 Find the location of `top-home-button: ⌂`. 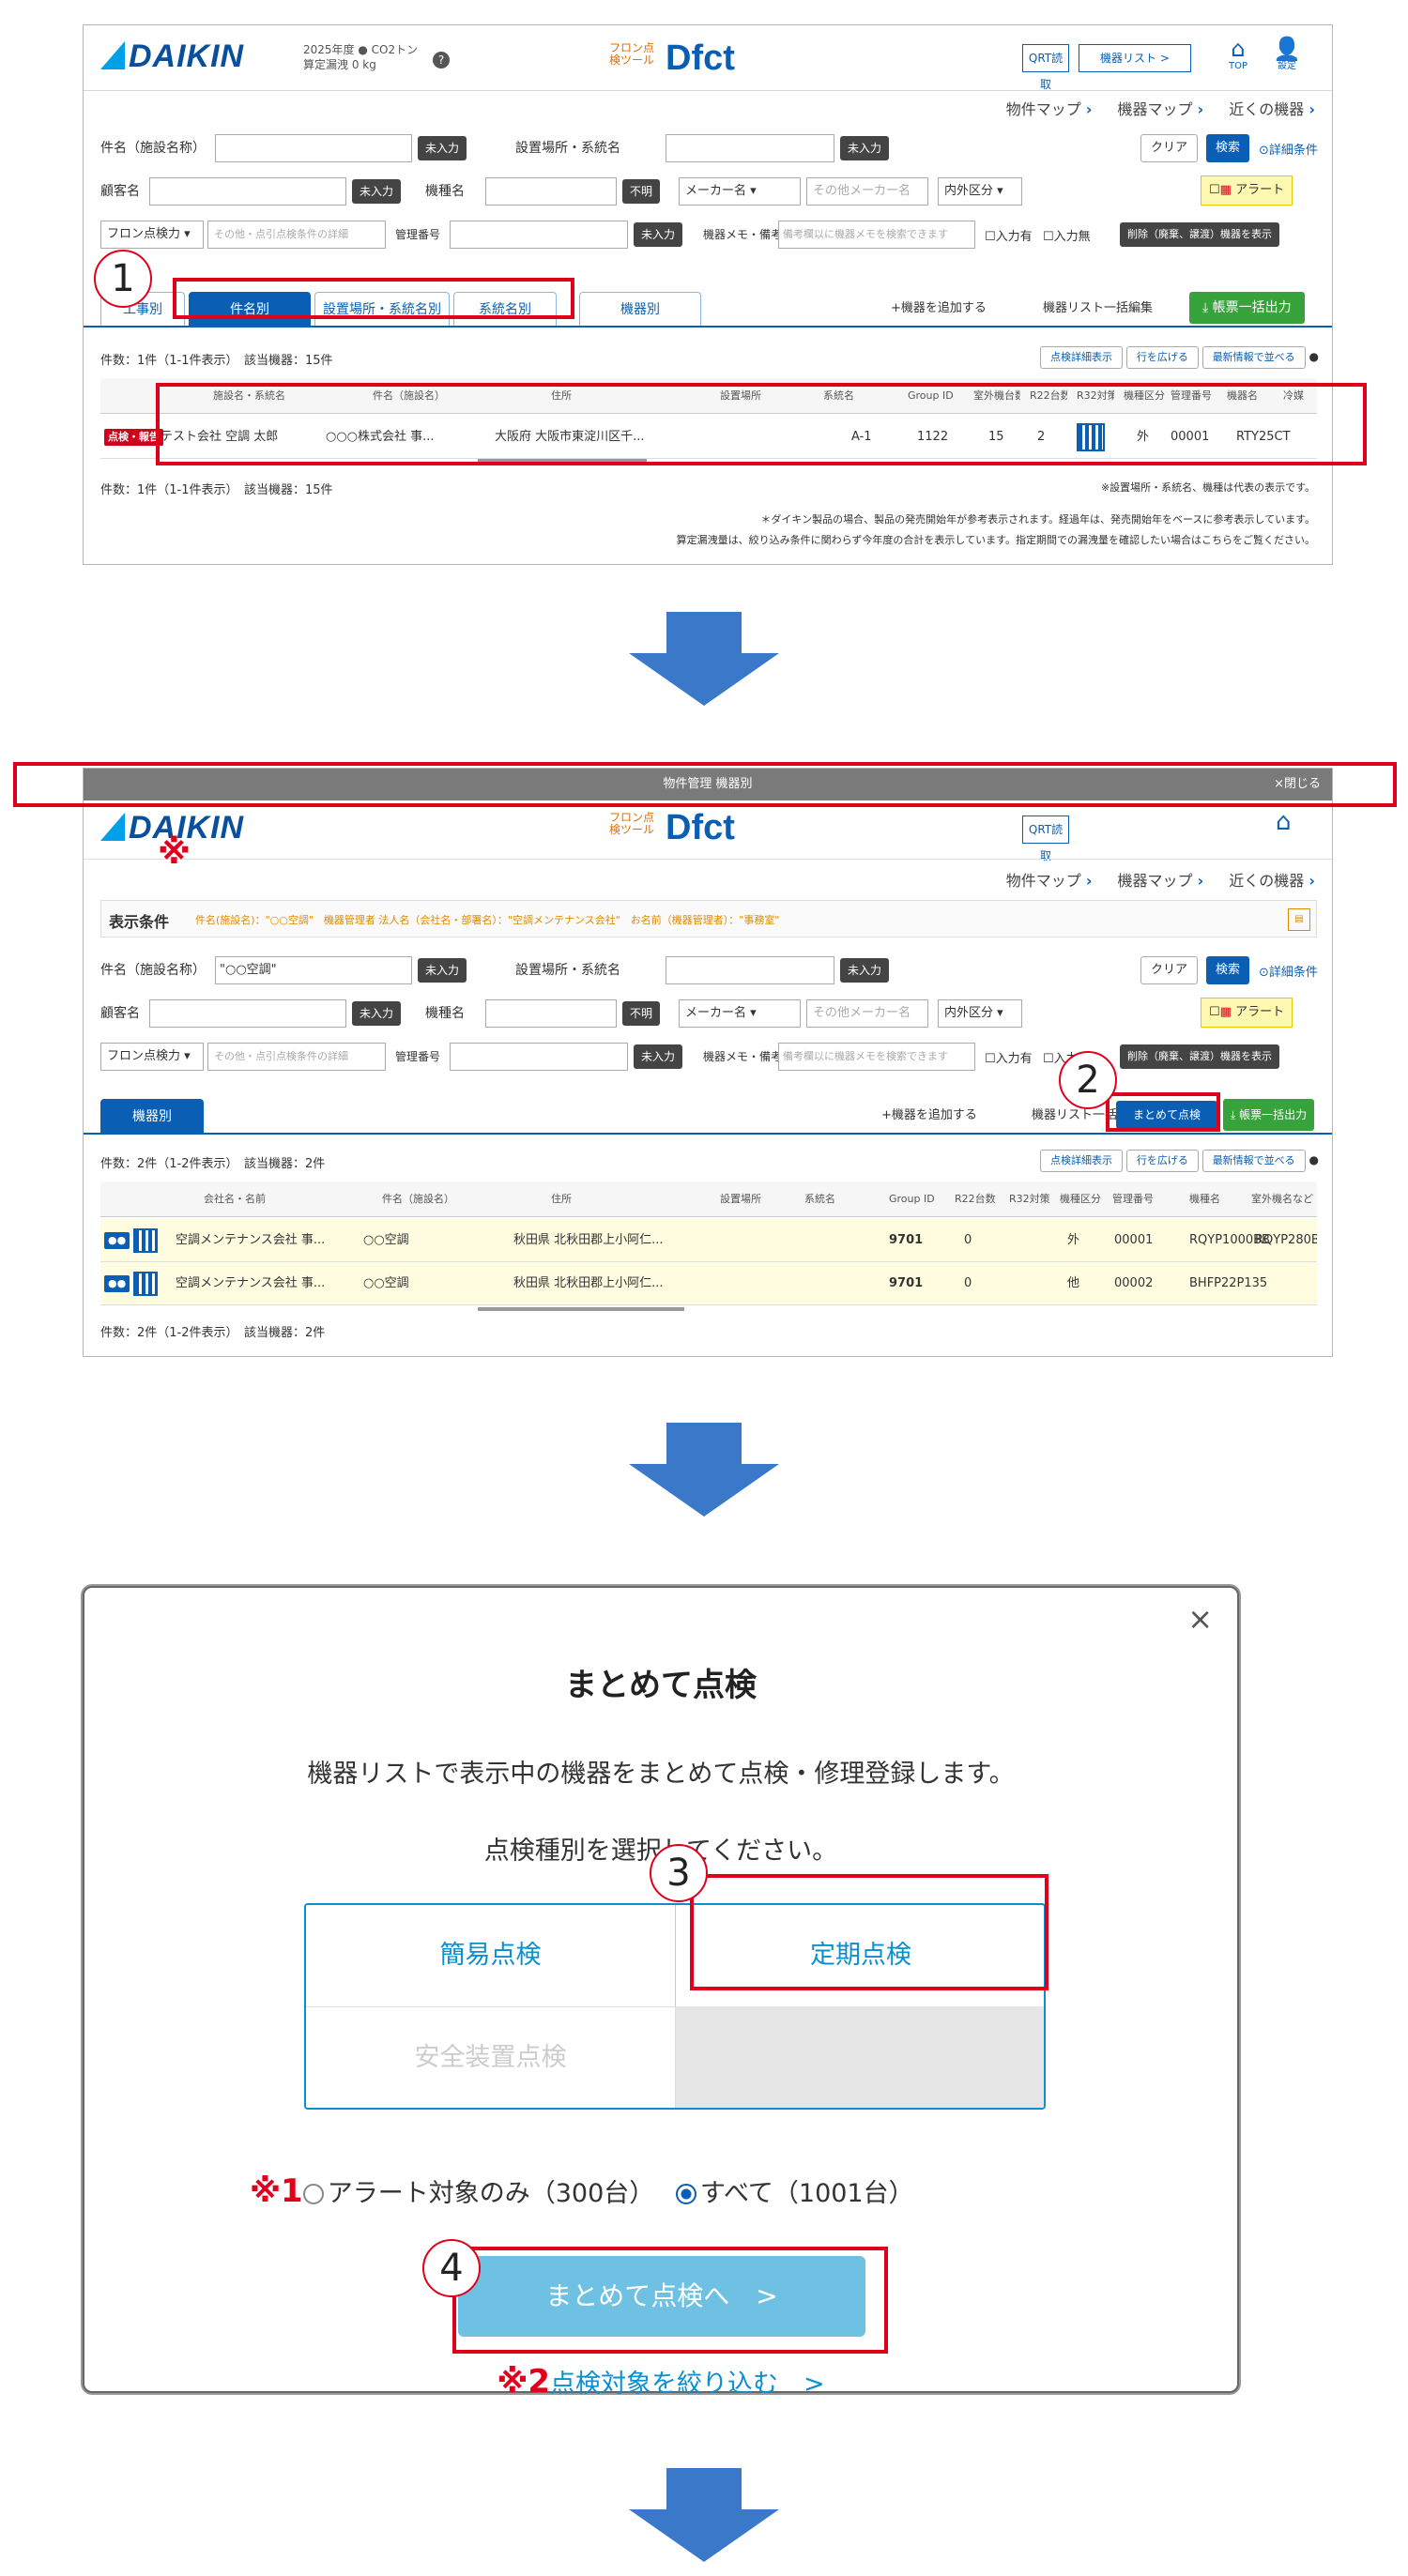

top-home-button: ⌂ is located at coordinates (1284, 822).